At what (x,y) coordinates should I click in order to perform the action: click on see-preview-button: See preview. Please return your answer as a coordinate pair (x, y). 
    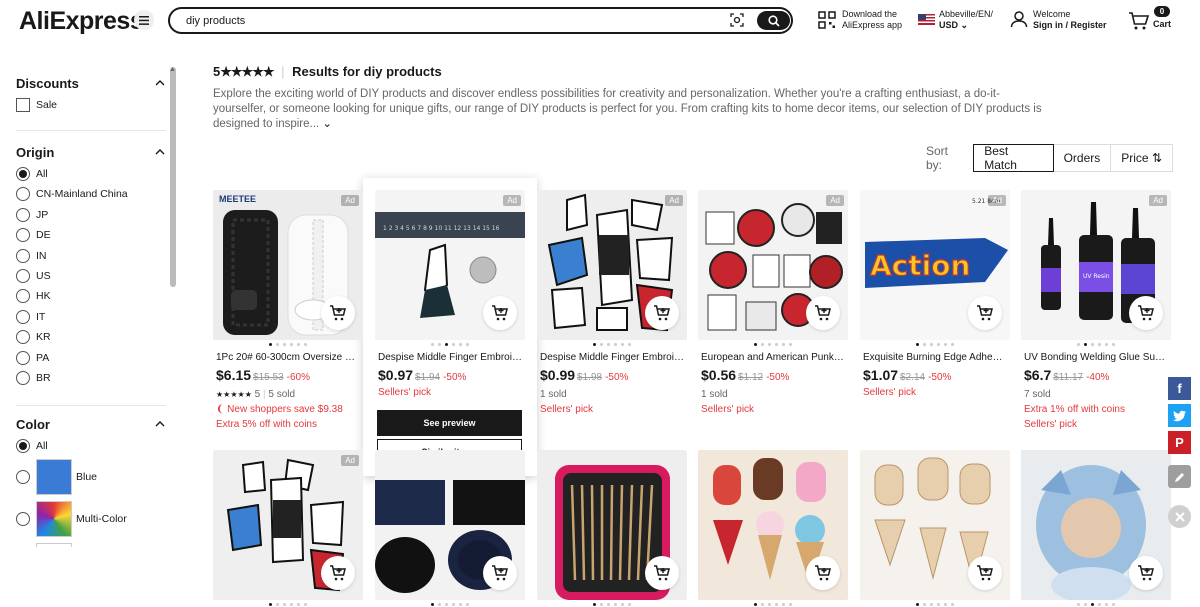
    Looking at the image, I should click on (449, 423).